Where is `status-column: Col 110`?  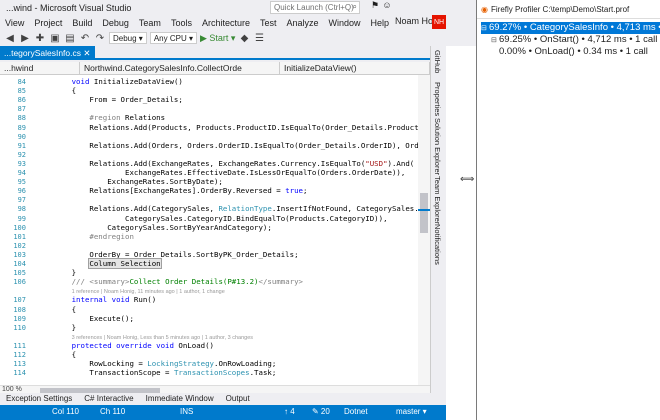
status-column: Col 110 is located at coordinates (65, 411).